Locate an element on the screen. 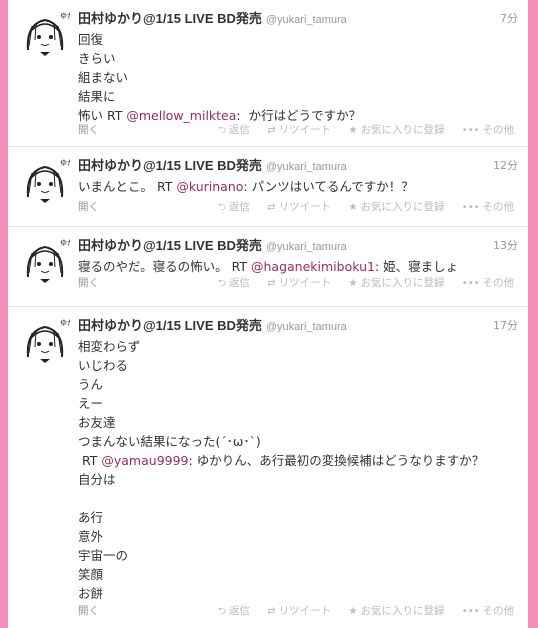  tweet-header: 田村ゆかり@1/15 LIVE BD発売 @yukari_tamura 17分 is located at coordinates (298, 326).